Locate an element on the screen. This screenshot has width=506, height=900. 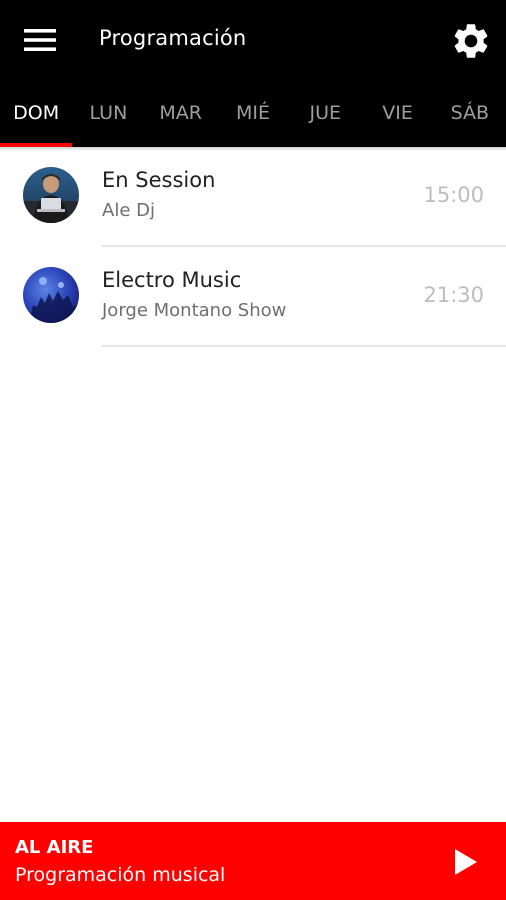
list-item: En Session Ale Dj 15:00 is located at coordinates (253, 197).